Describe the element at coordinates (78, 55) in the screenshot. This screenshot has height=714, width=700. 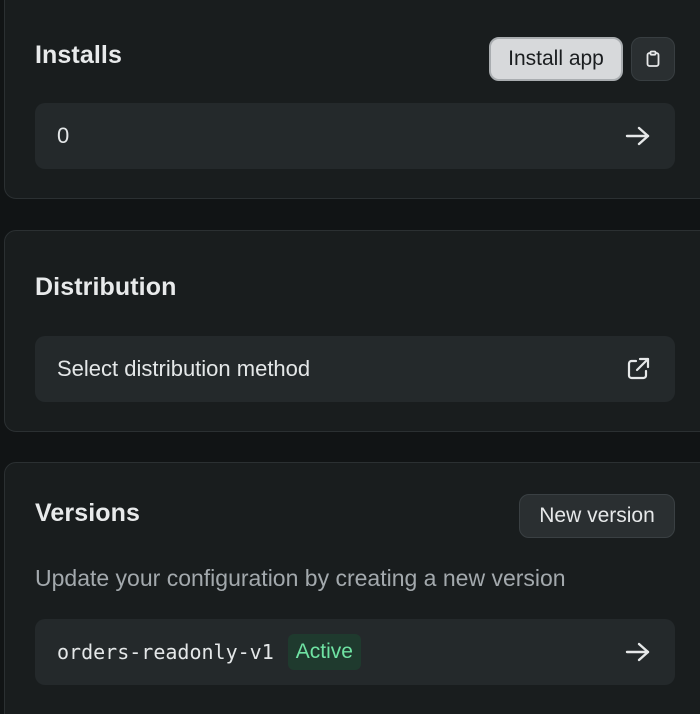
I see `installs-title: Installs` at that location.